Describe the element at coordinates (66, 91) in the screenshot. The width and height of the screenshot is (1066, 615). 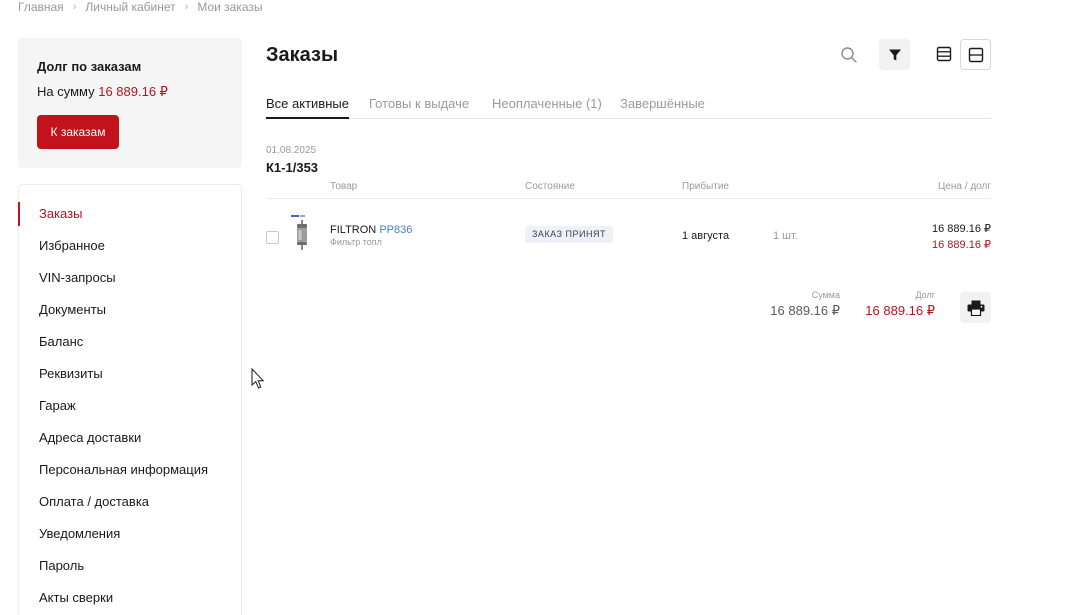
I see `debt-amount-prefix: На сумму` at that location.